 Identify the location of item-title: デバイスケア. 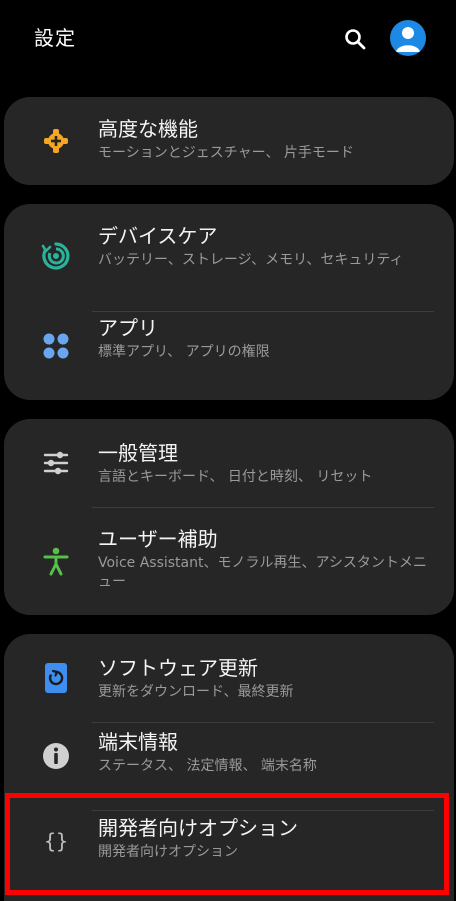
(158, 236).